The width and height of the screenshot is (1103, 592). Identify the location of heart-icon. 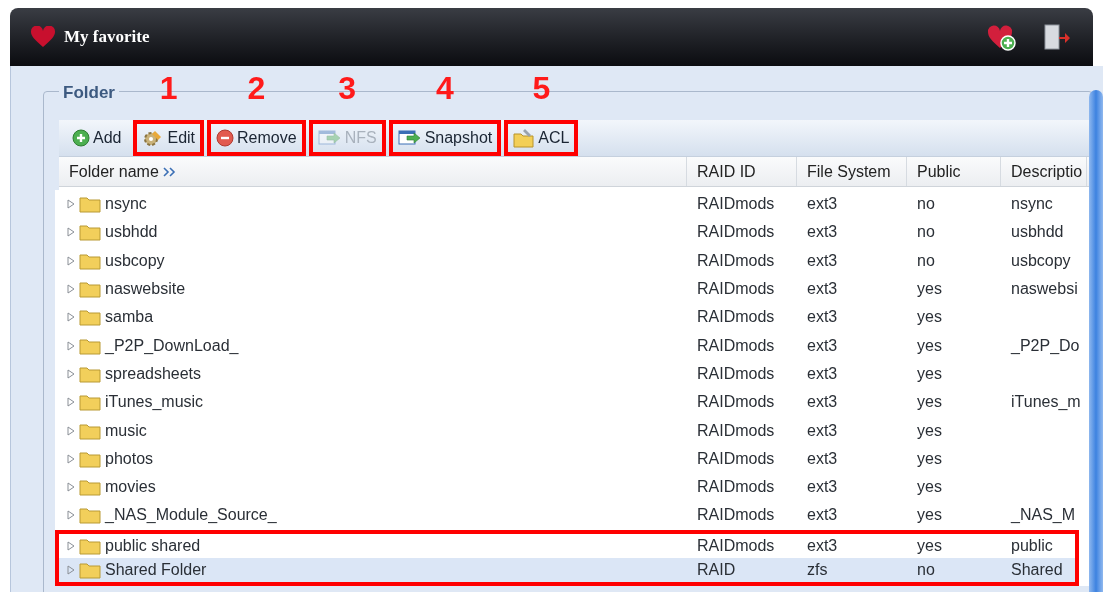
(43, 37).